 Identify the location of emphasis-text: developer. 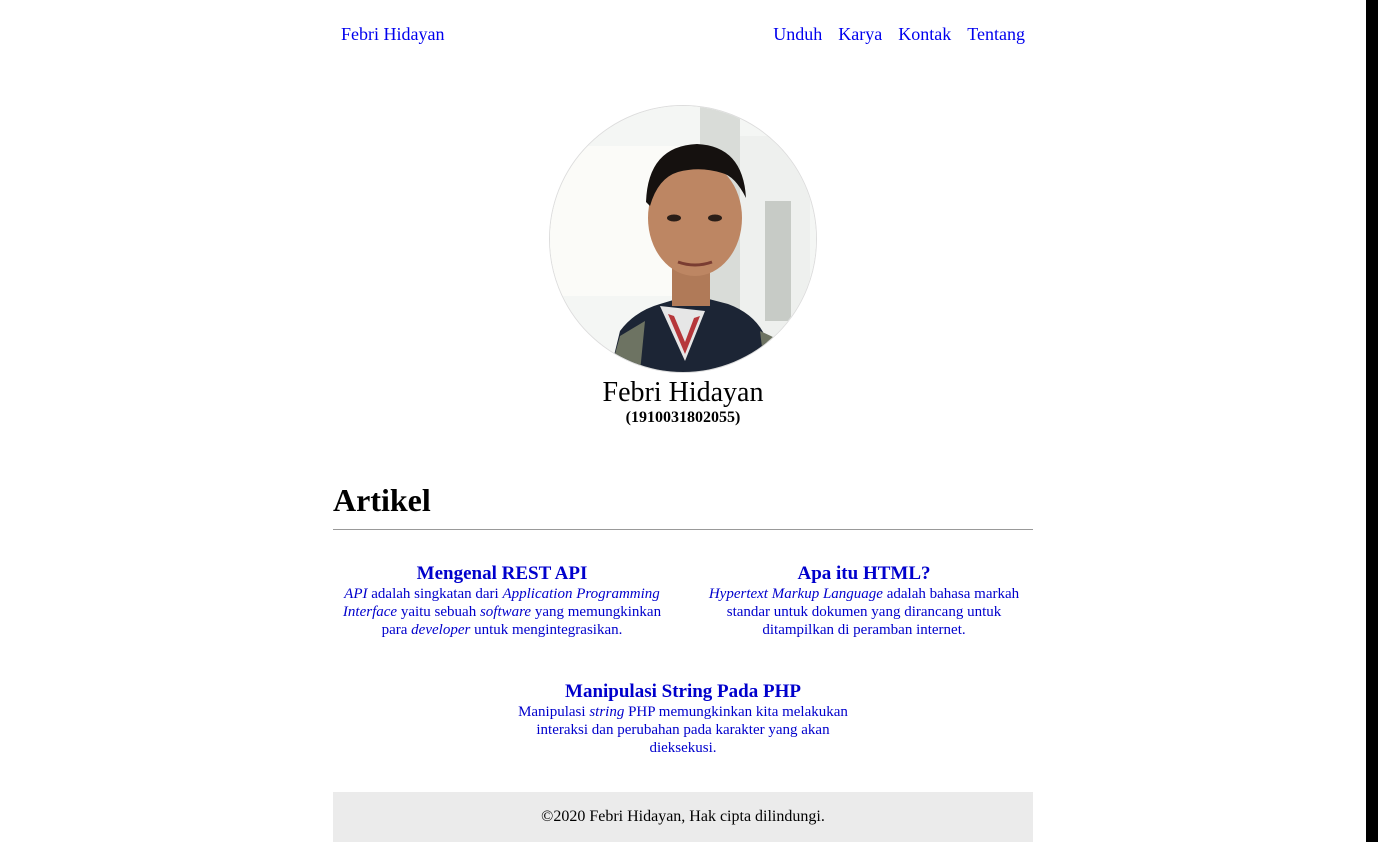
(441, 630).